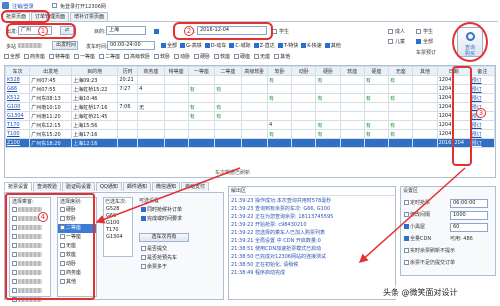 The width and height of the screenshot is (500, 306). Describe the element at coordinates (168, 195) in the screenshot. I see `arrow-to-seats` at that location.